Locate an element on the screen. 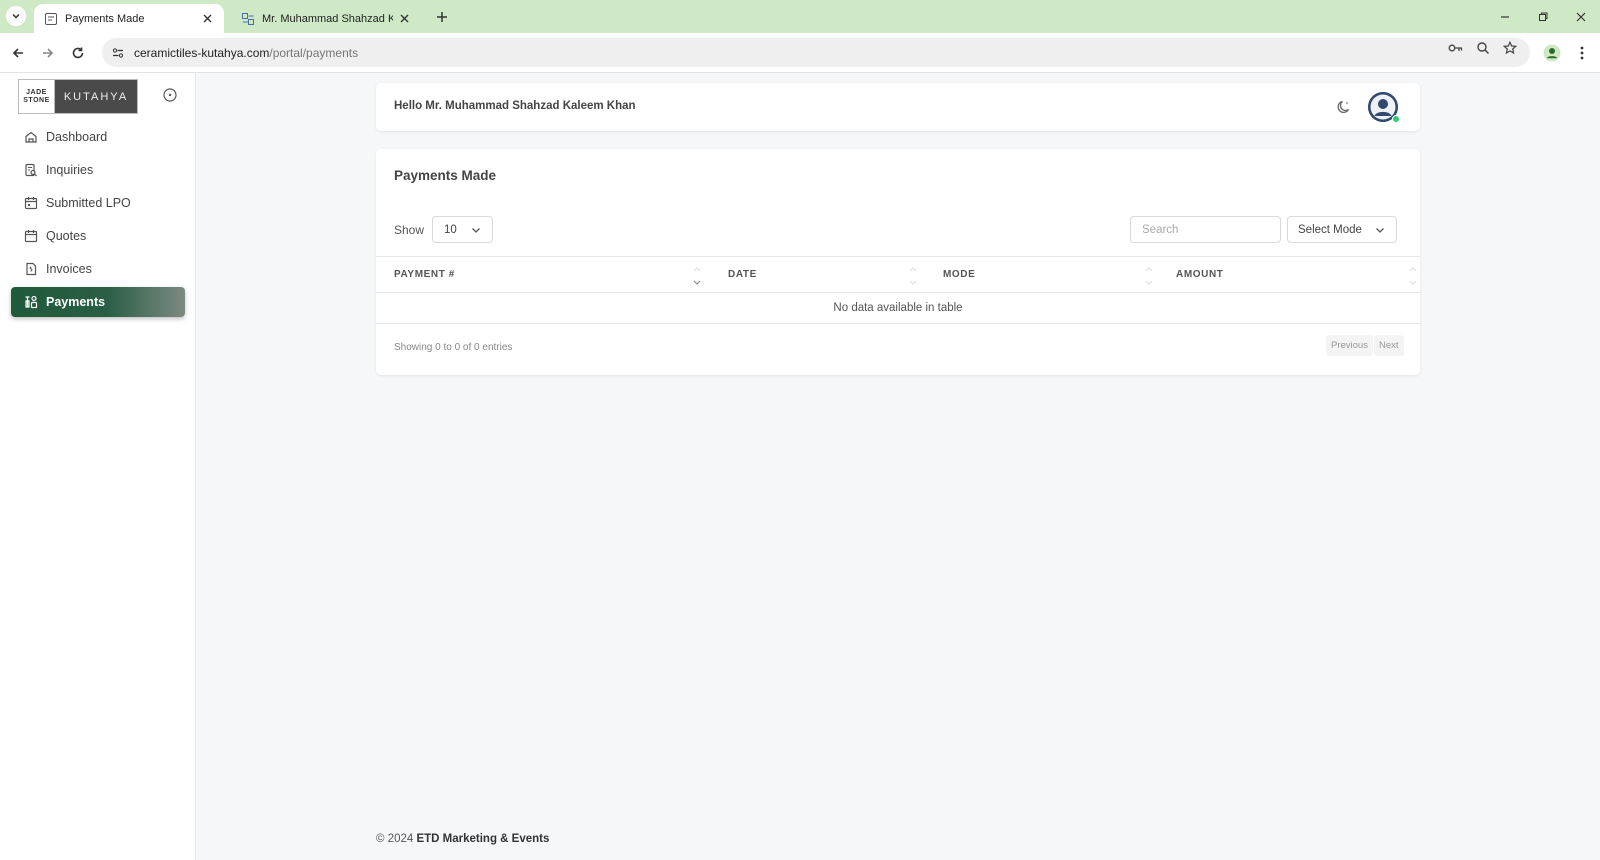  table-header: PAYMENT # DATE MODE AMOUNT is located at coordinates (898, 274).